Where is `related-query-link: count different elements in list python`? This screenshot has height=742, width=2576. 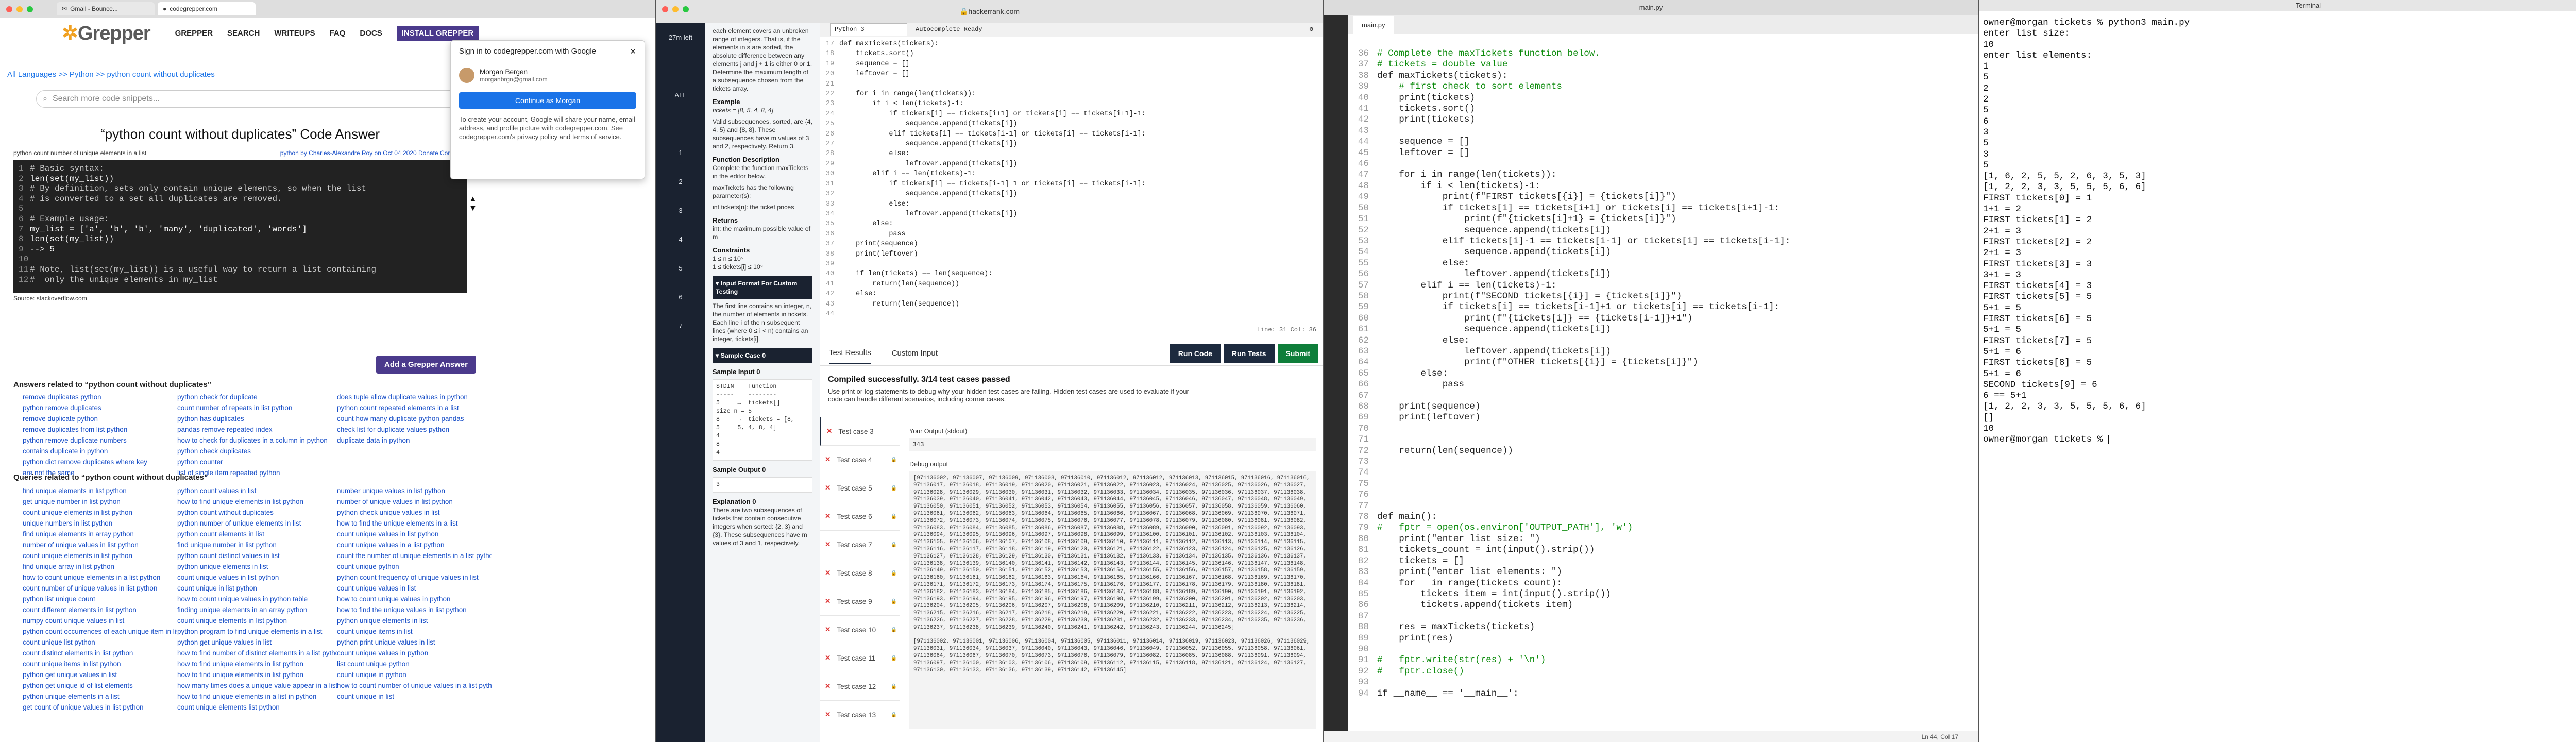
related-query-link: count different elements in list python is located at coordinates (100, 609).